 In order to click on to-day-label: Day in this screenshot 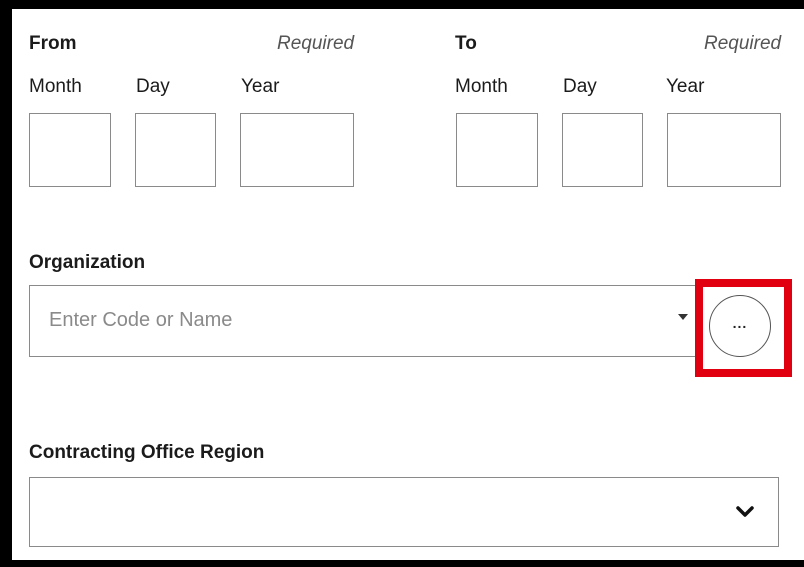, I will do `click(580, 86)`.